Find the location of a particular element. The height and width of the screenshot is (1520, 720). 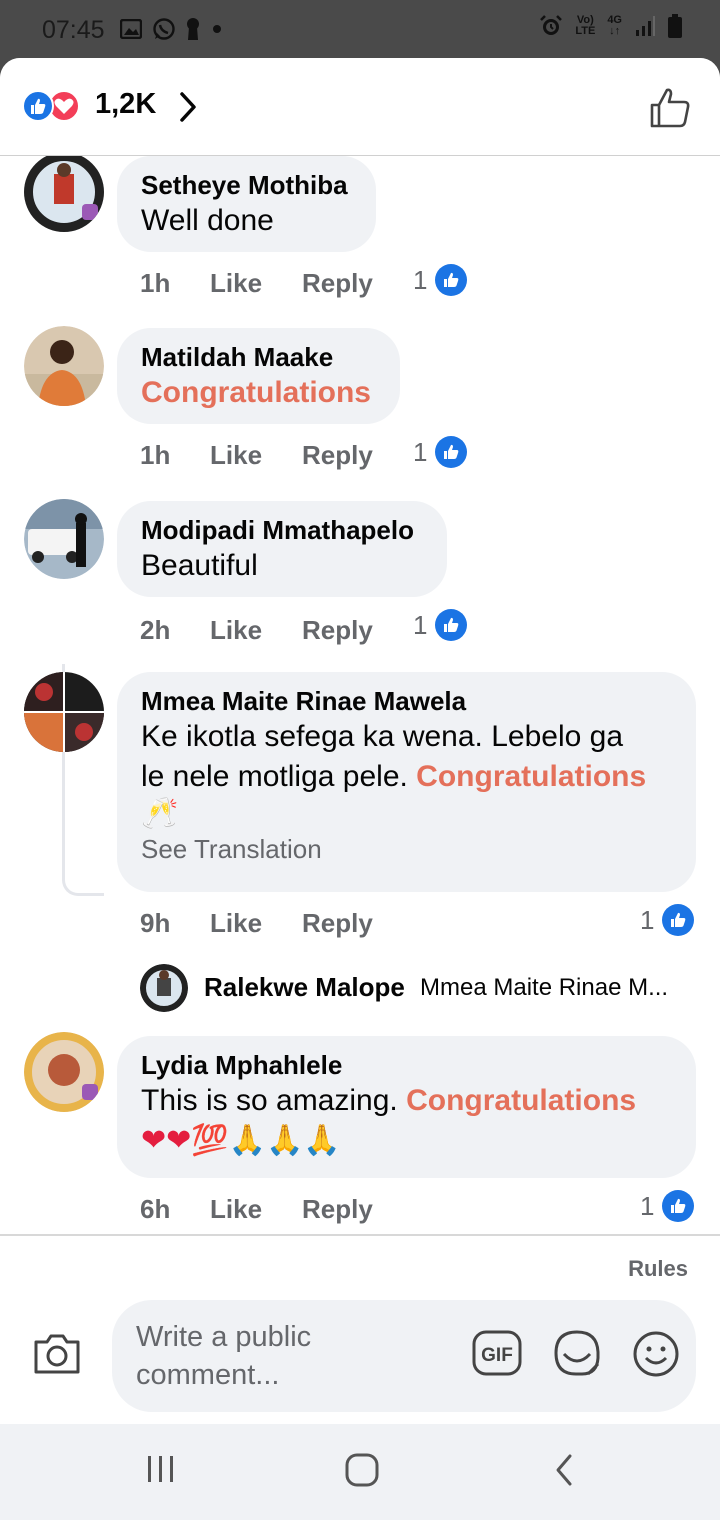

commenter-name: Setheye Mothiba is located at coordinates (246, 185).